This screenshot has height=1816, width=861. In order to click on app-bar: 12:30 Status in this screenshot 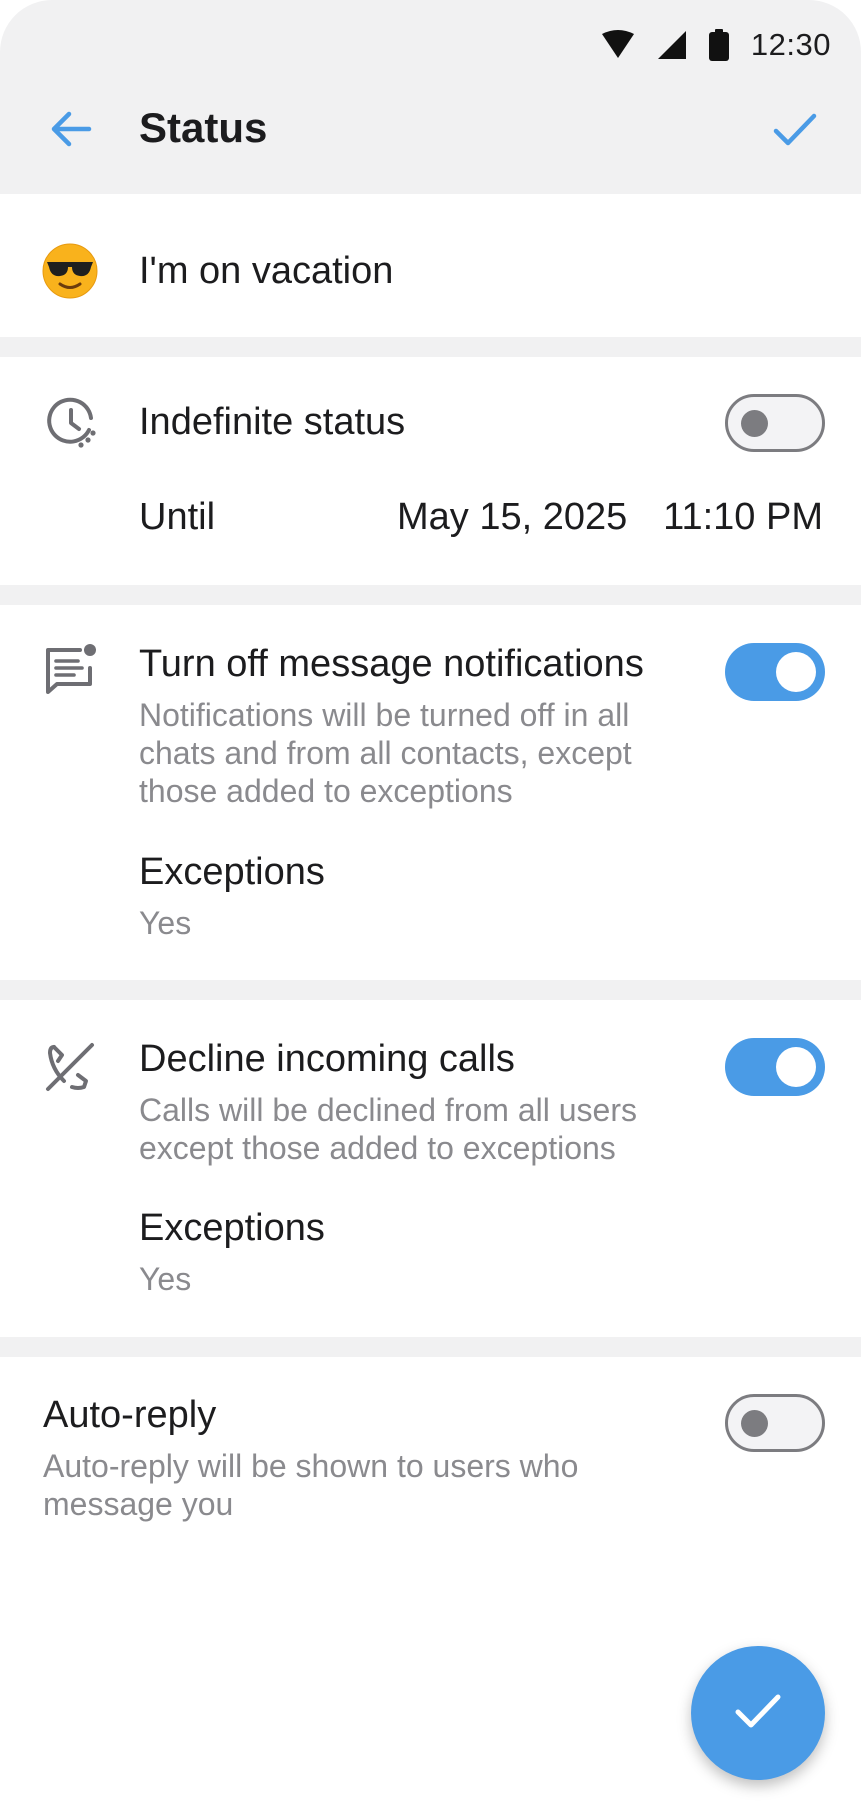, I will do `click(430, 97)`.